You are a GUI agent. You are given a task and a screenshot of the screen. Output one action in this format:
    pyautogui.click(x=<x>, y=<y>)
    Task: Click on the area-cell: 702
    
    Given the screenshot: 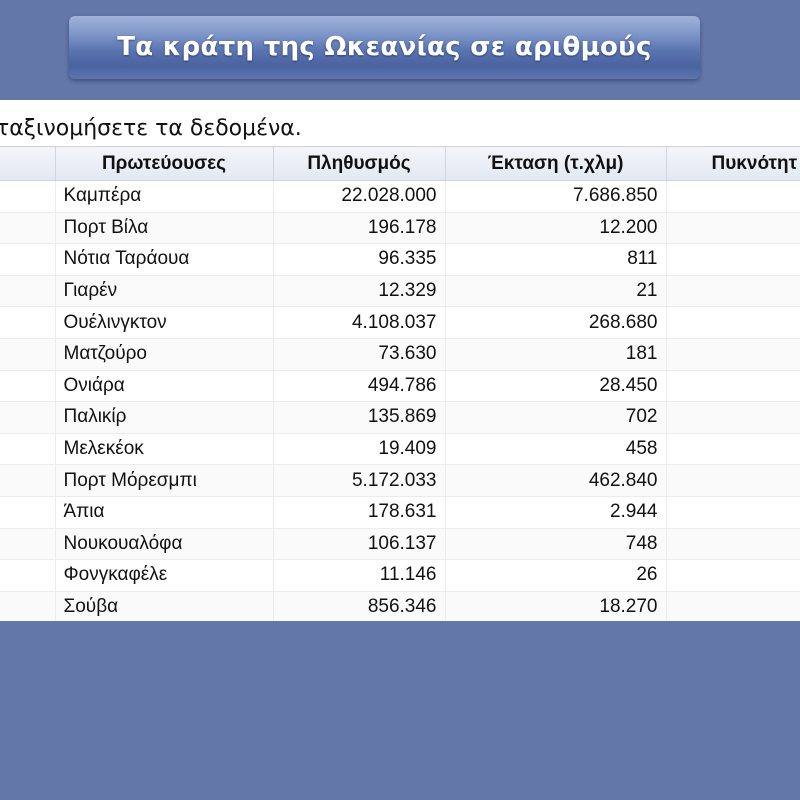 What is the action you would take?
    pyautogui.click(x=556, y=417)
    